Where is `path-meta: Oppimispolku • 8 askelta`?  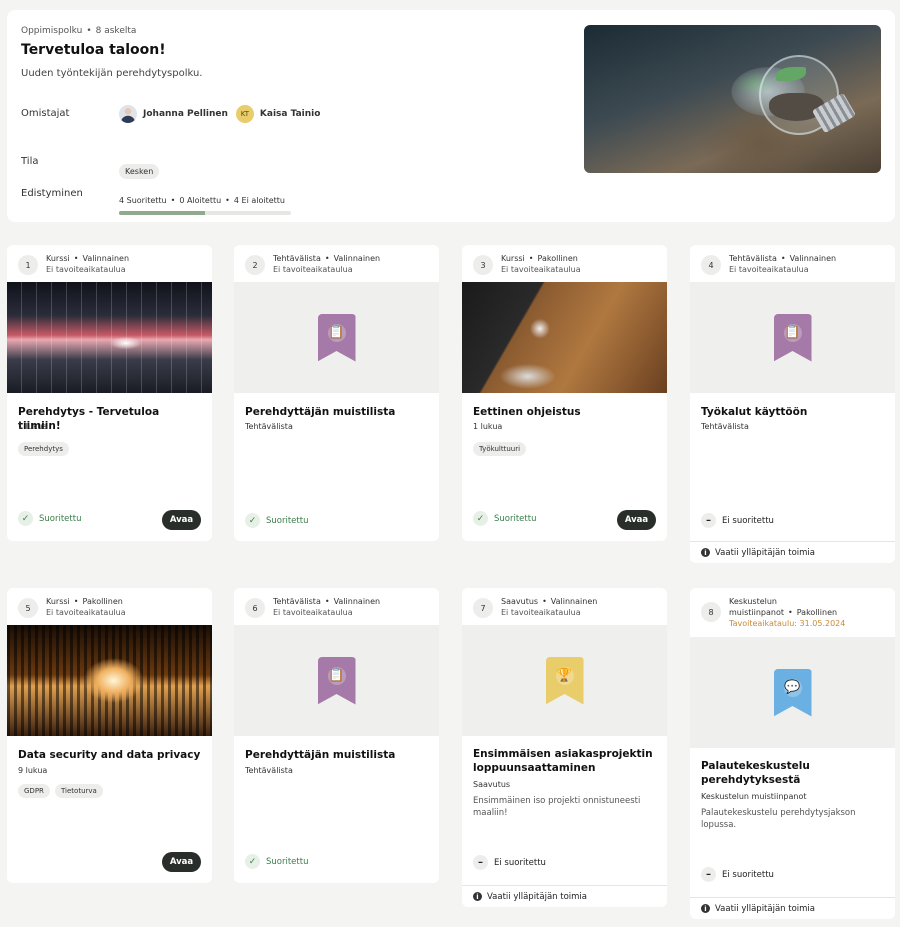
path-meta: Oppimispolku • 8 askelta is located at coordinates (79, 31).